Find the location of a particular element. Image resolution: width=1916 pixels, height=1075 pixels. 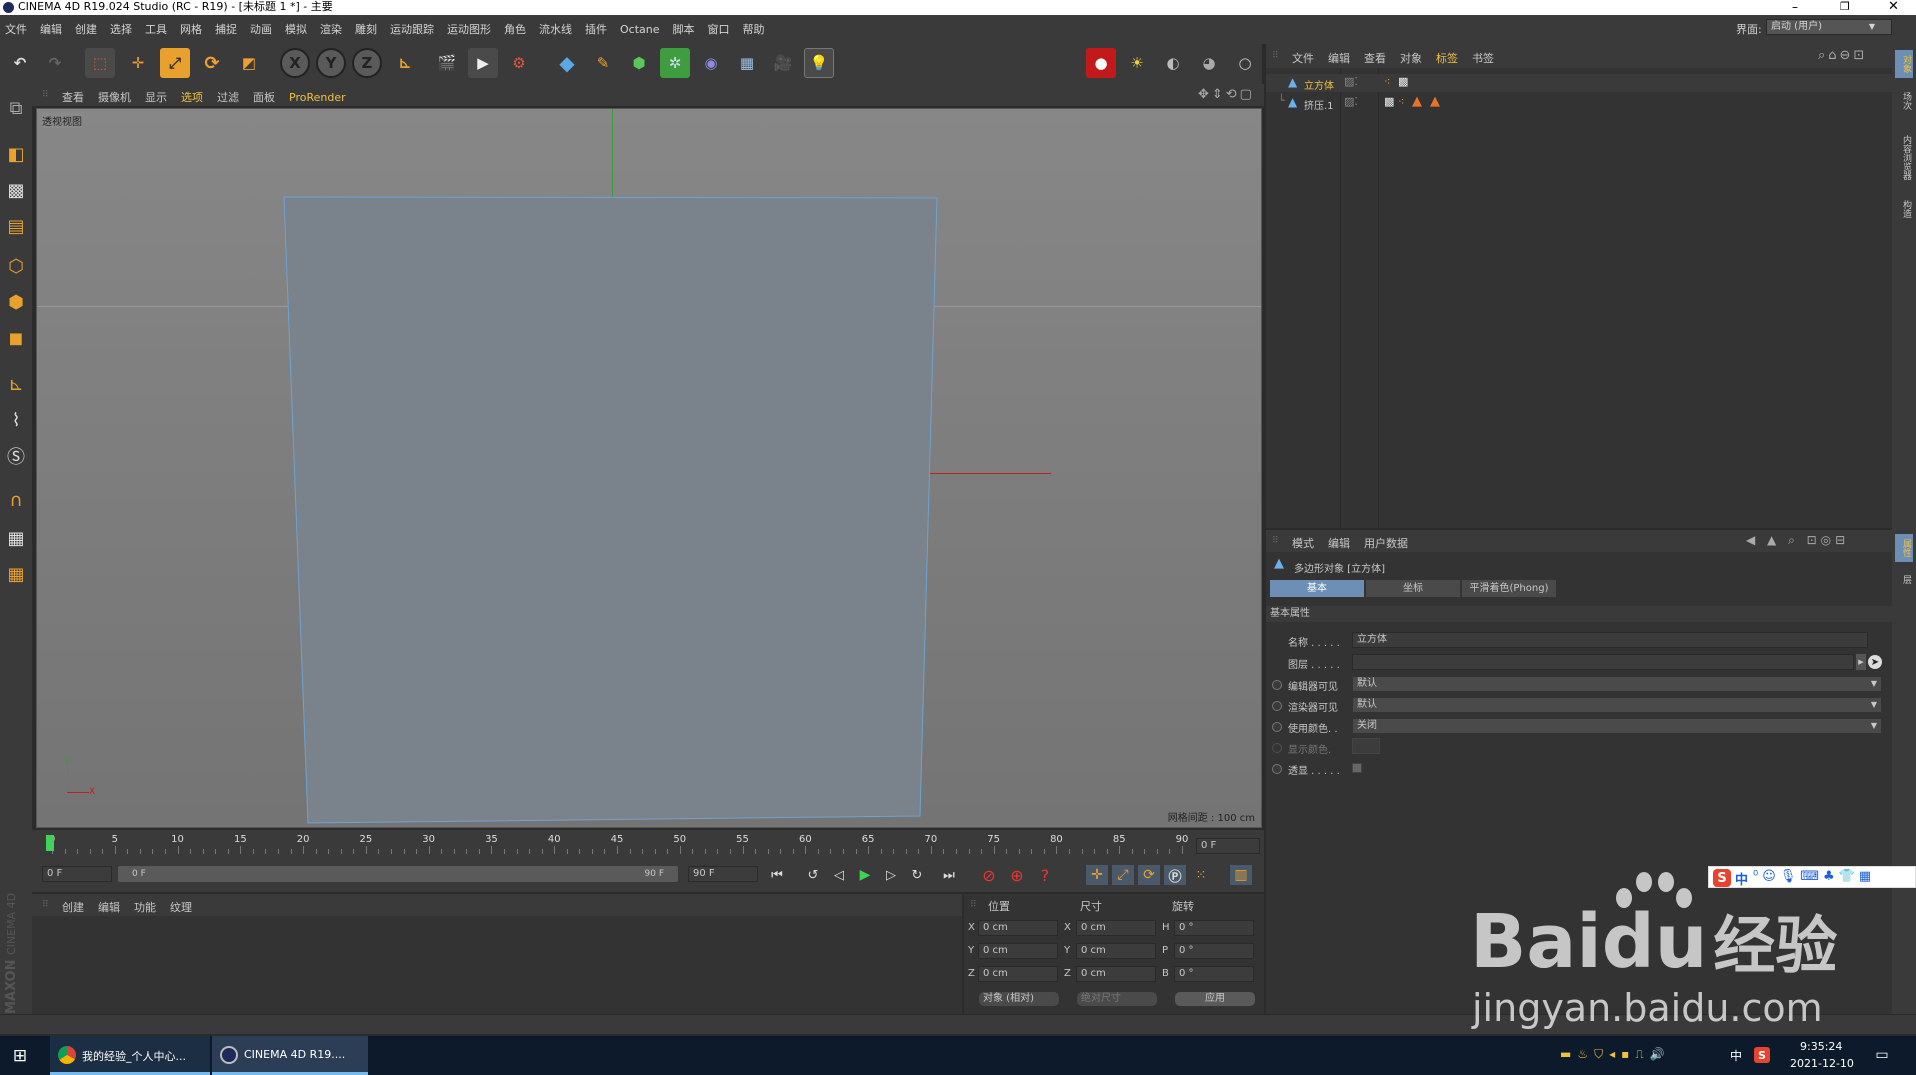

om-menu-view: 查看 is located at coordinates (1375, 58).